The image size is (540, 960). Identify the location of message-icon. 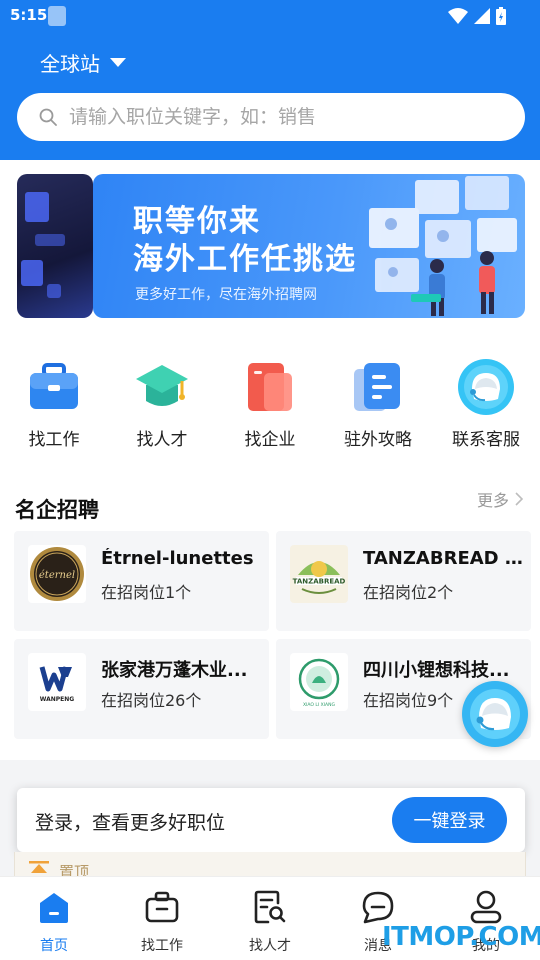
(378, 907).